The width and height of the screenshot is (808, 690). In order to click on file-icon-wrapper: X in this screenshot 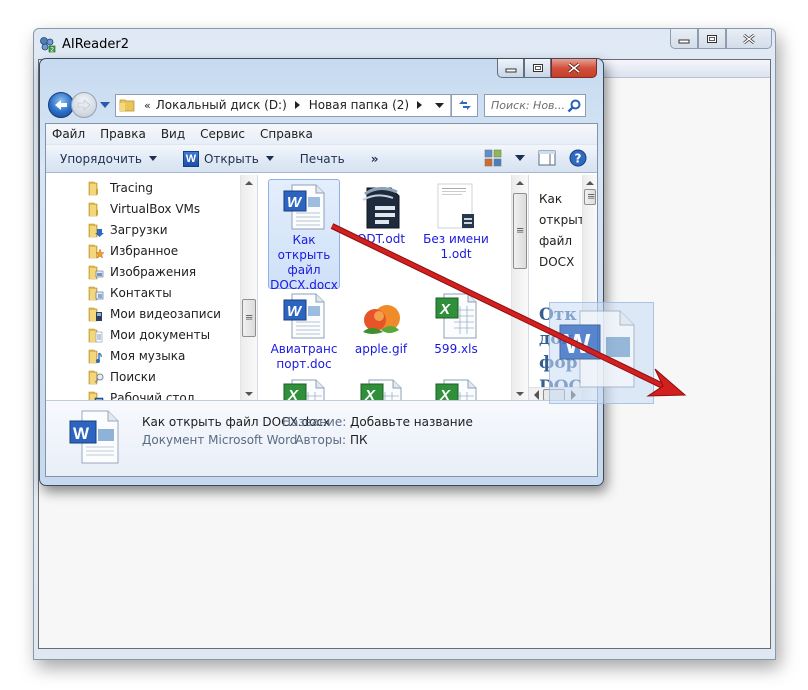, I will do `click(456, 316)`.